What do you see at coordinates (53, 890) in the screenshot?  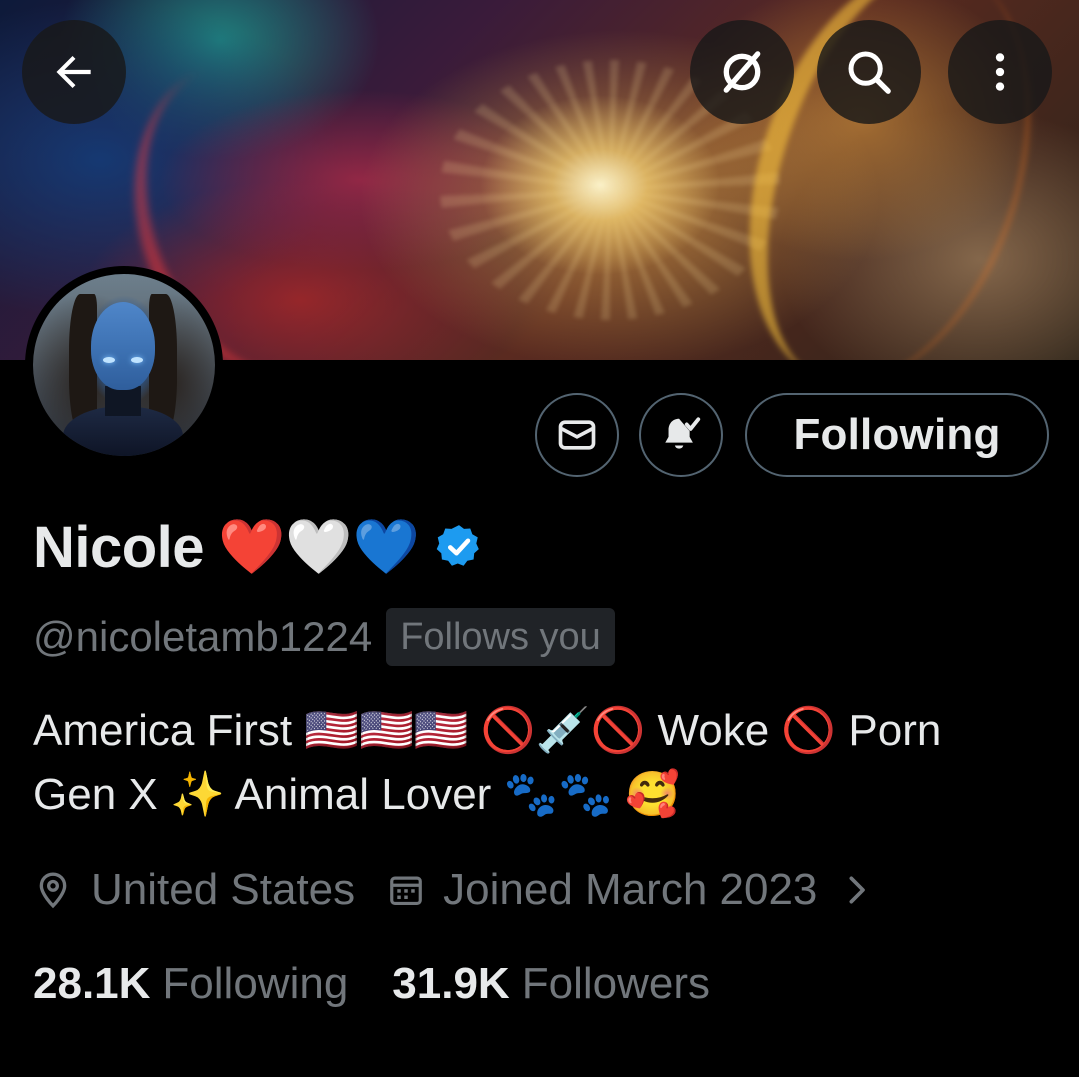 I see `location-pin-icon` at bounding box center [53, 890].